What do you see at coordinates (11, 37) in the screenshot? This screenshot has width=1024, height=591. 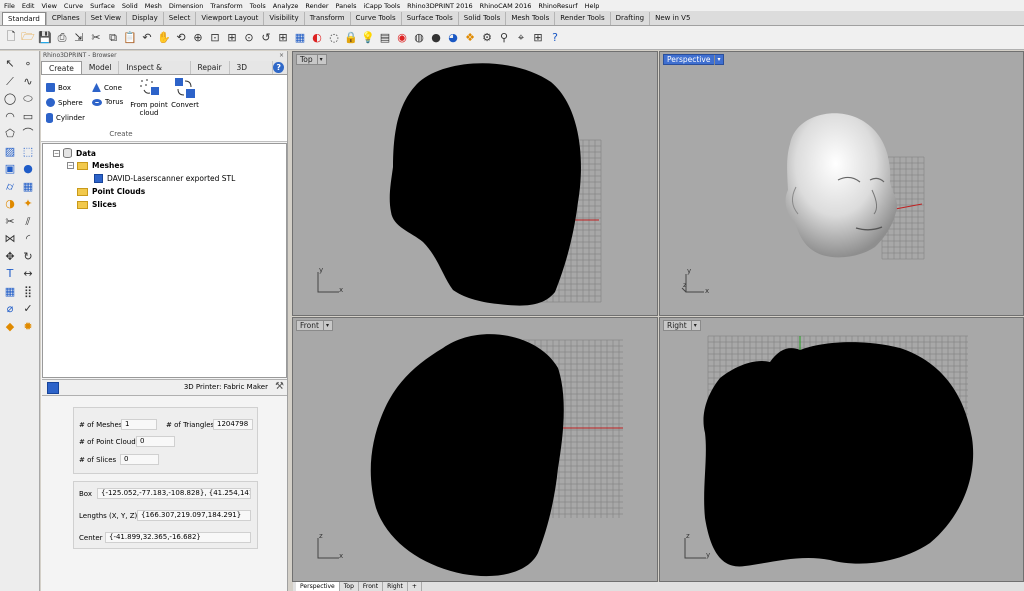 I see `new-file-icon: 🗋` at bounding box center [11, 37].